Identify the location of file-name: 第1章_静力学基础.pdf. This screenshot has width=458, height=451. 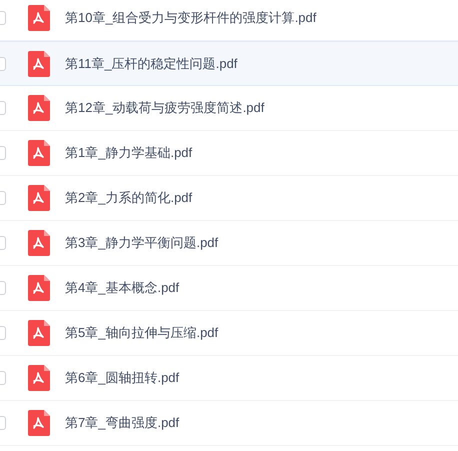
(128, 153).